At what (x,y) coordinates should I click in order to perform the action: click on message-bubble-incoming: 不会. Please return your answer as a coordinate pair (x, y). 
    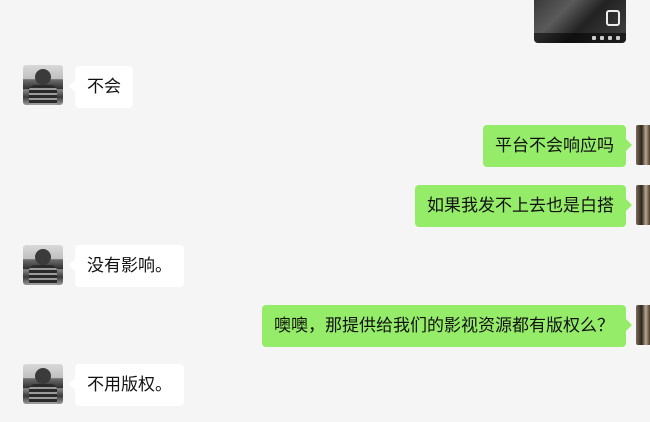
    Looking at the image, I should click on (101, 87).